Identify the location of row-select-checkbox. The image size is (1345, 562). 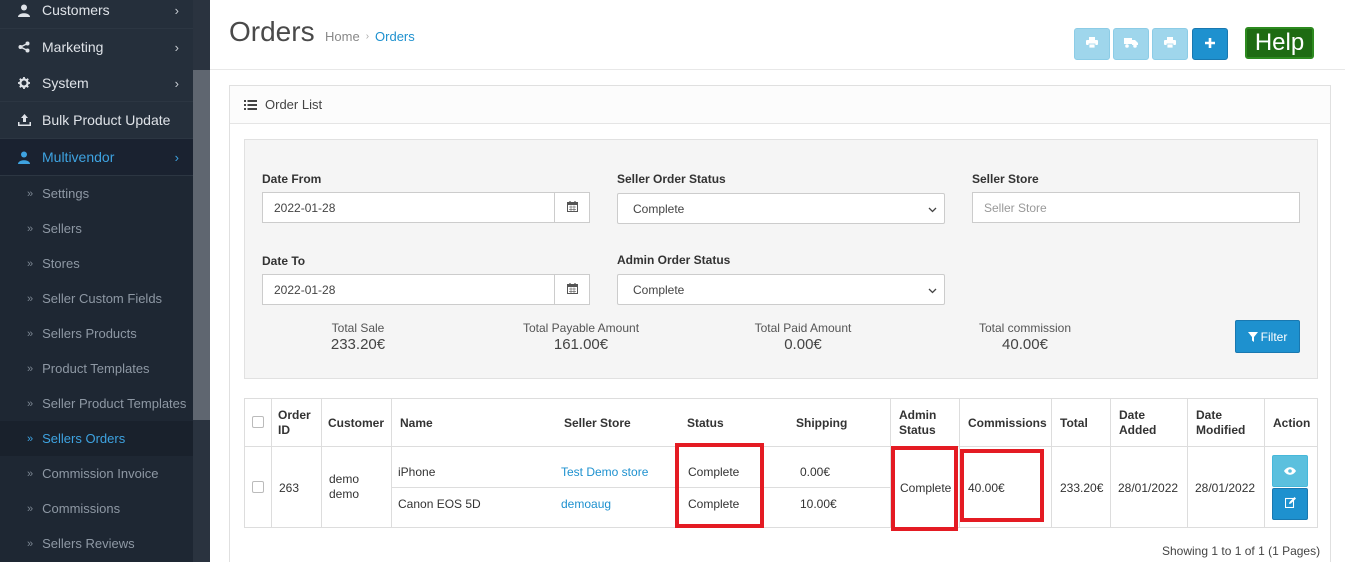
(258, 487).